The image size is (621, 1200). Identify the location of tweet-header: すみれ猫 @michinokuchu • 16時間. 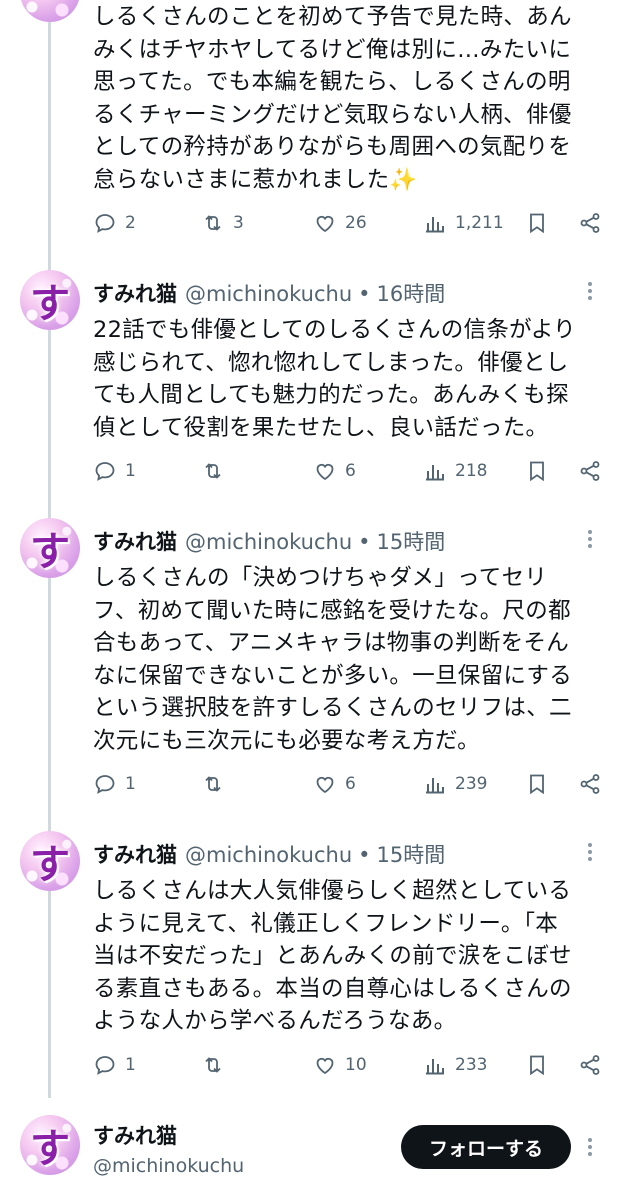
(269, 293).